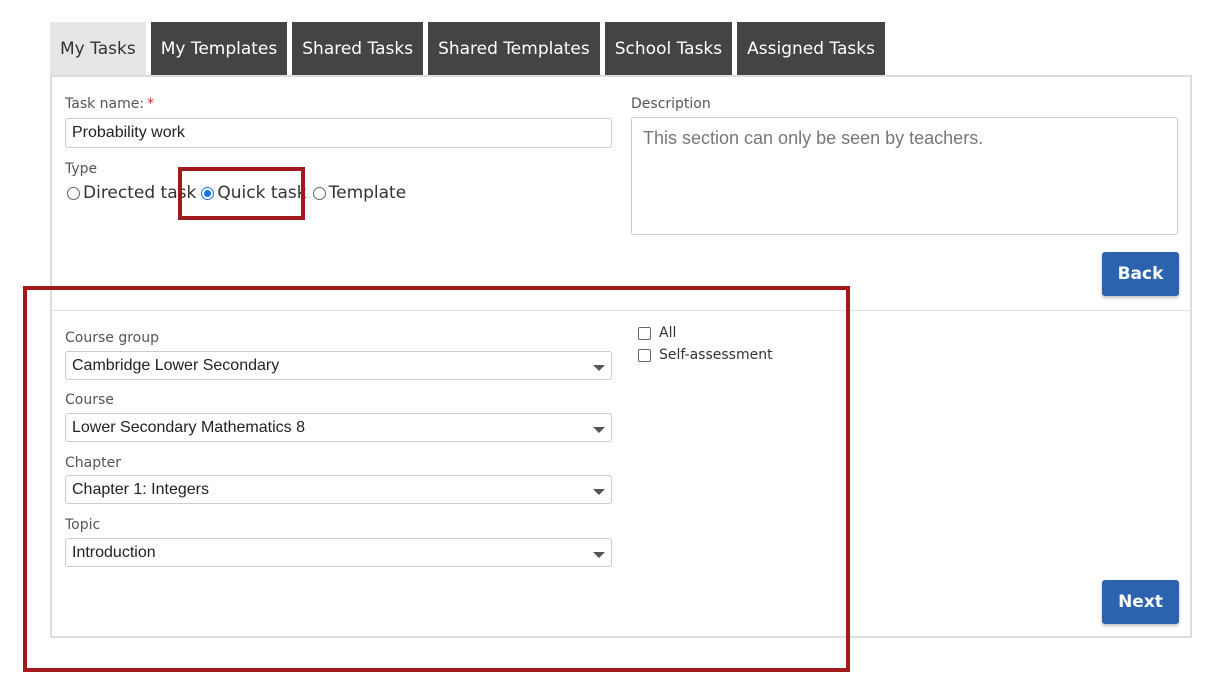 The height and width of the screenshot is (695, 1216). Describe the element at coordinates (98, 49) in the screenshot. I see `tab-my-tasks: My Tasks` at that location.